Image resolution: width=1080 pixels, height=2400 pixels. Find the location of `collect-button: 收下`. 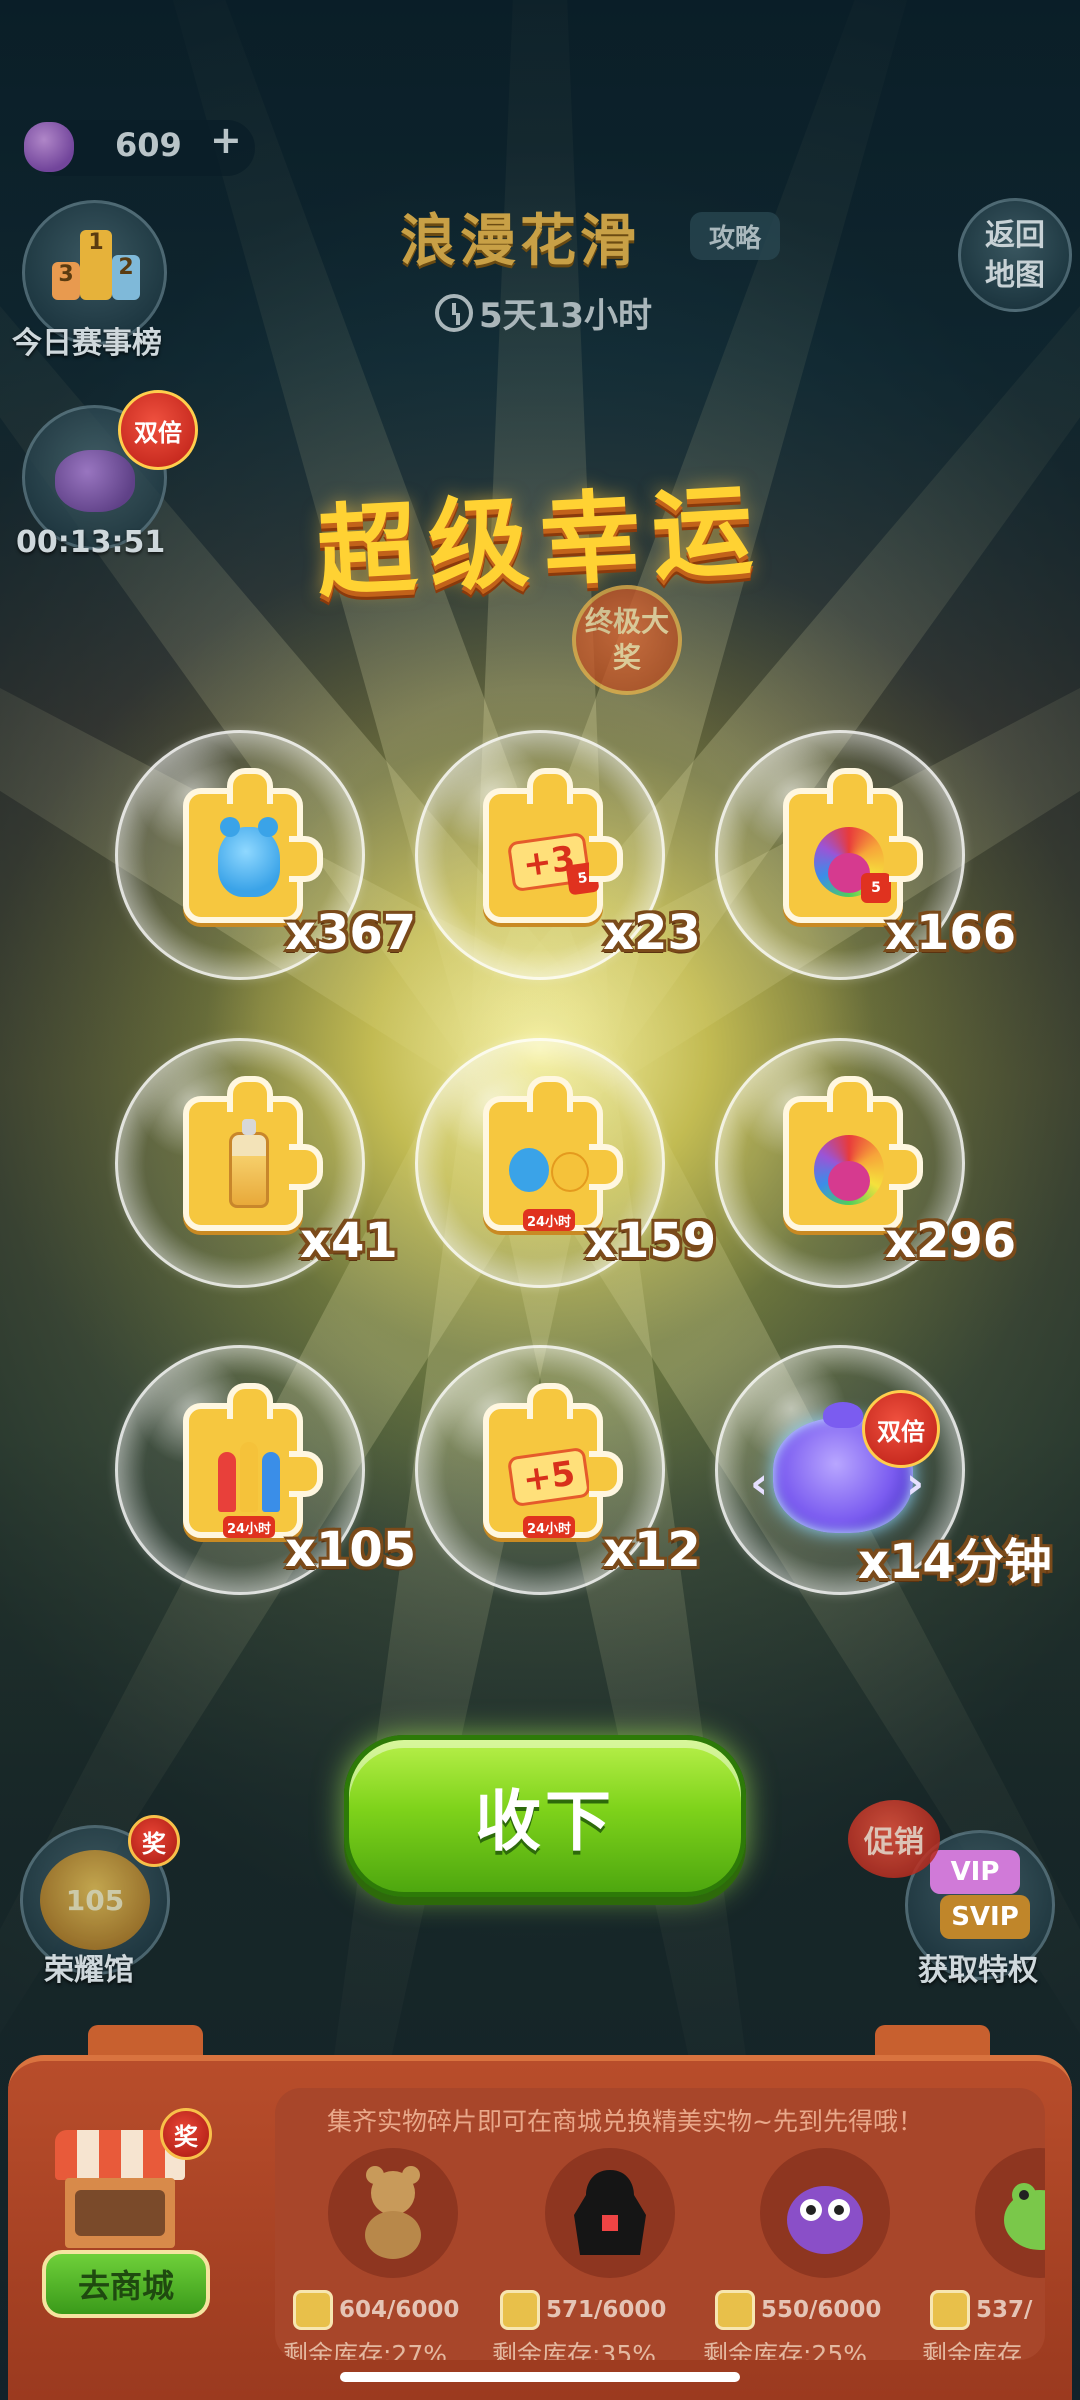

collect-button: 收下 is located at coordinates (545, 1816).